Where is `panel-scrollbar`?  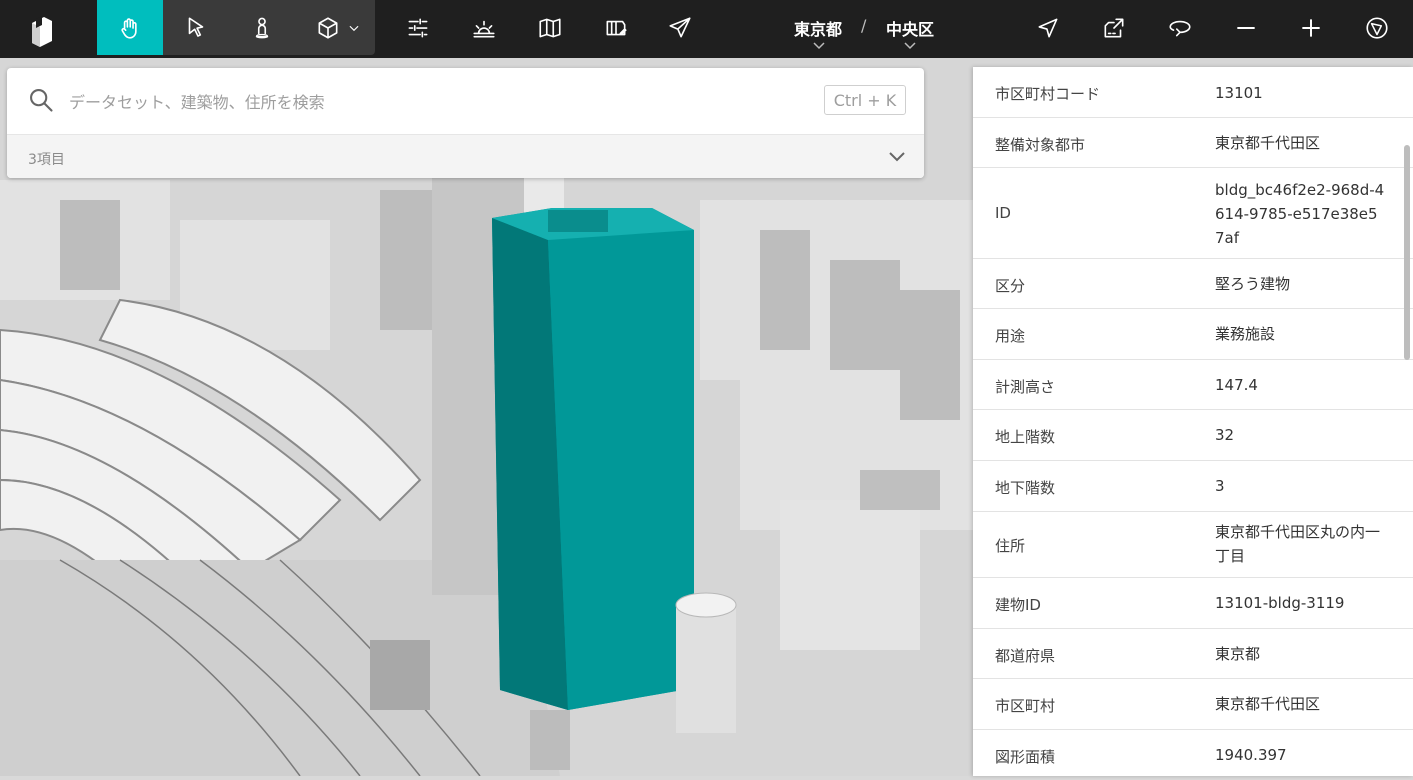
panel-scrollbar is located at coordinates (1407, 252).